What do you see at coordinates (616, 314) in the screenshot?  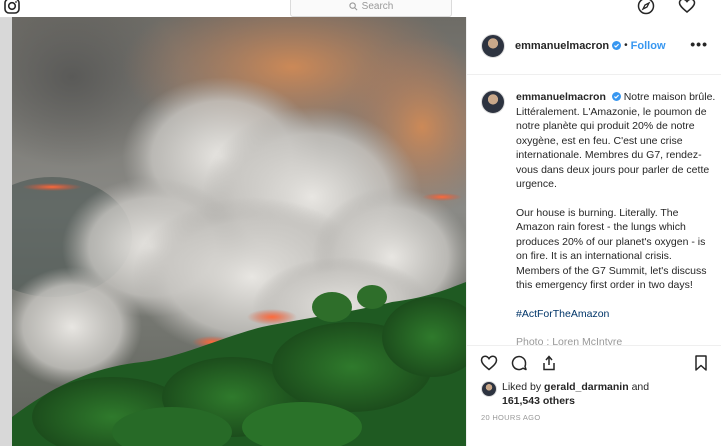 I see `hashtag-link: #ActForTheAmazon` at bounding box center [616, 314].